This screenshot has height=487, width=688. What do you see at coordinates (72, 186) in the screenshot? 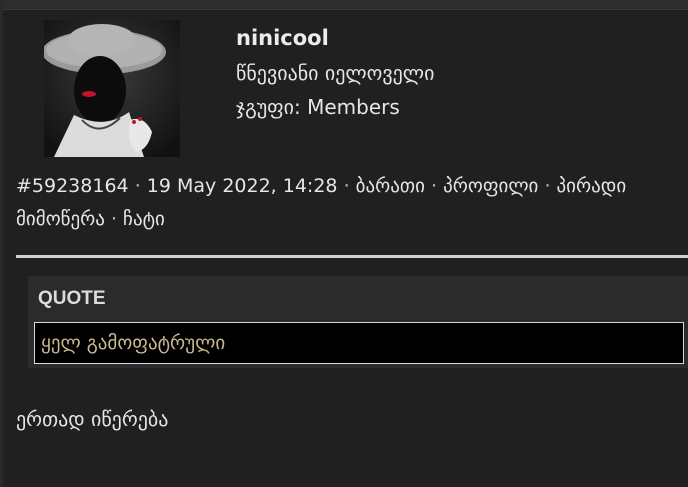
I see `post-id-link: #59238164` at bounding box center [72, 186].